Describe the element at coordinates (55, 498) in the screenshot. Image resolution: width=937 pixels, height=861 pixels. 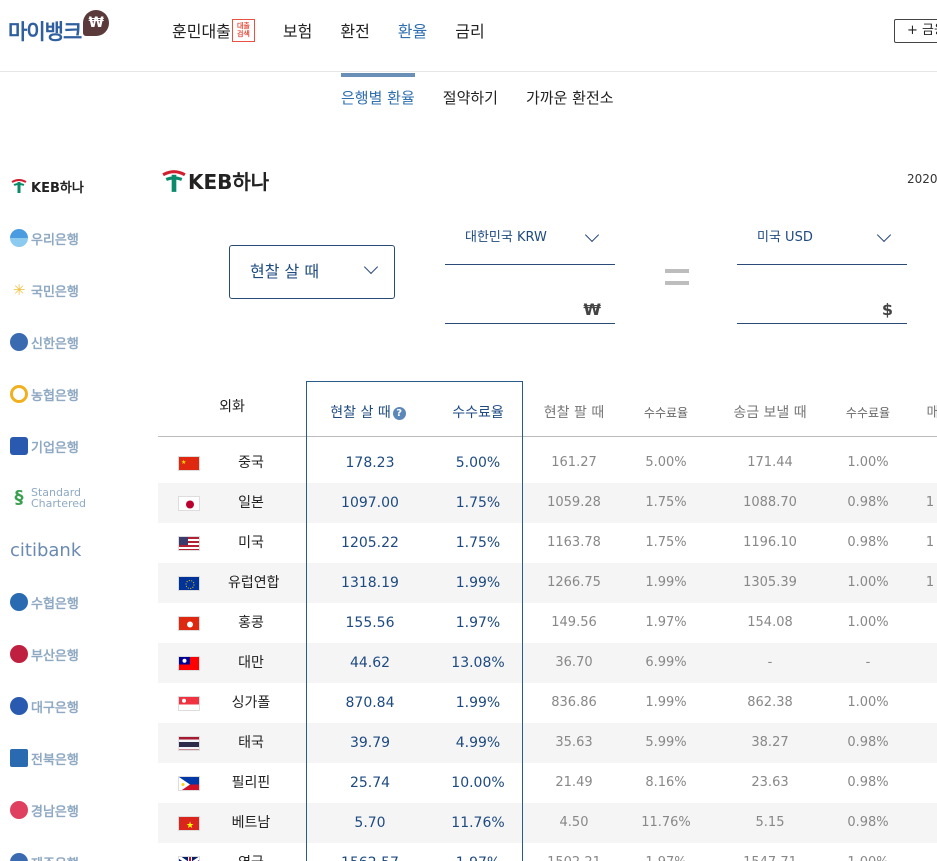
I see `bank-item-standard-chartered: § Standard Chartered` at that location.